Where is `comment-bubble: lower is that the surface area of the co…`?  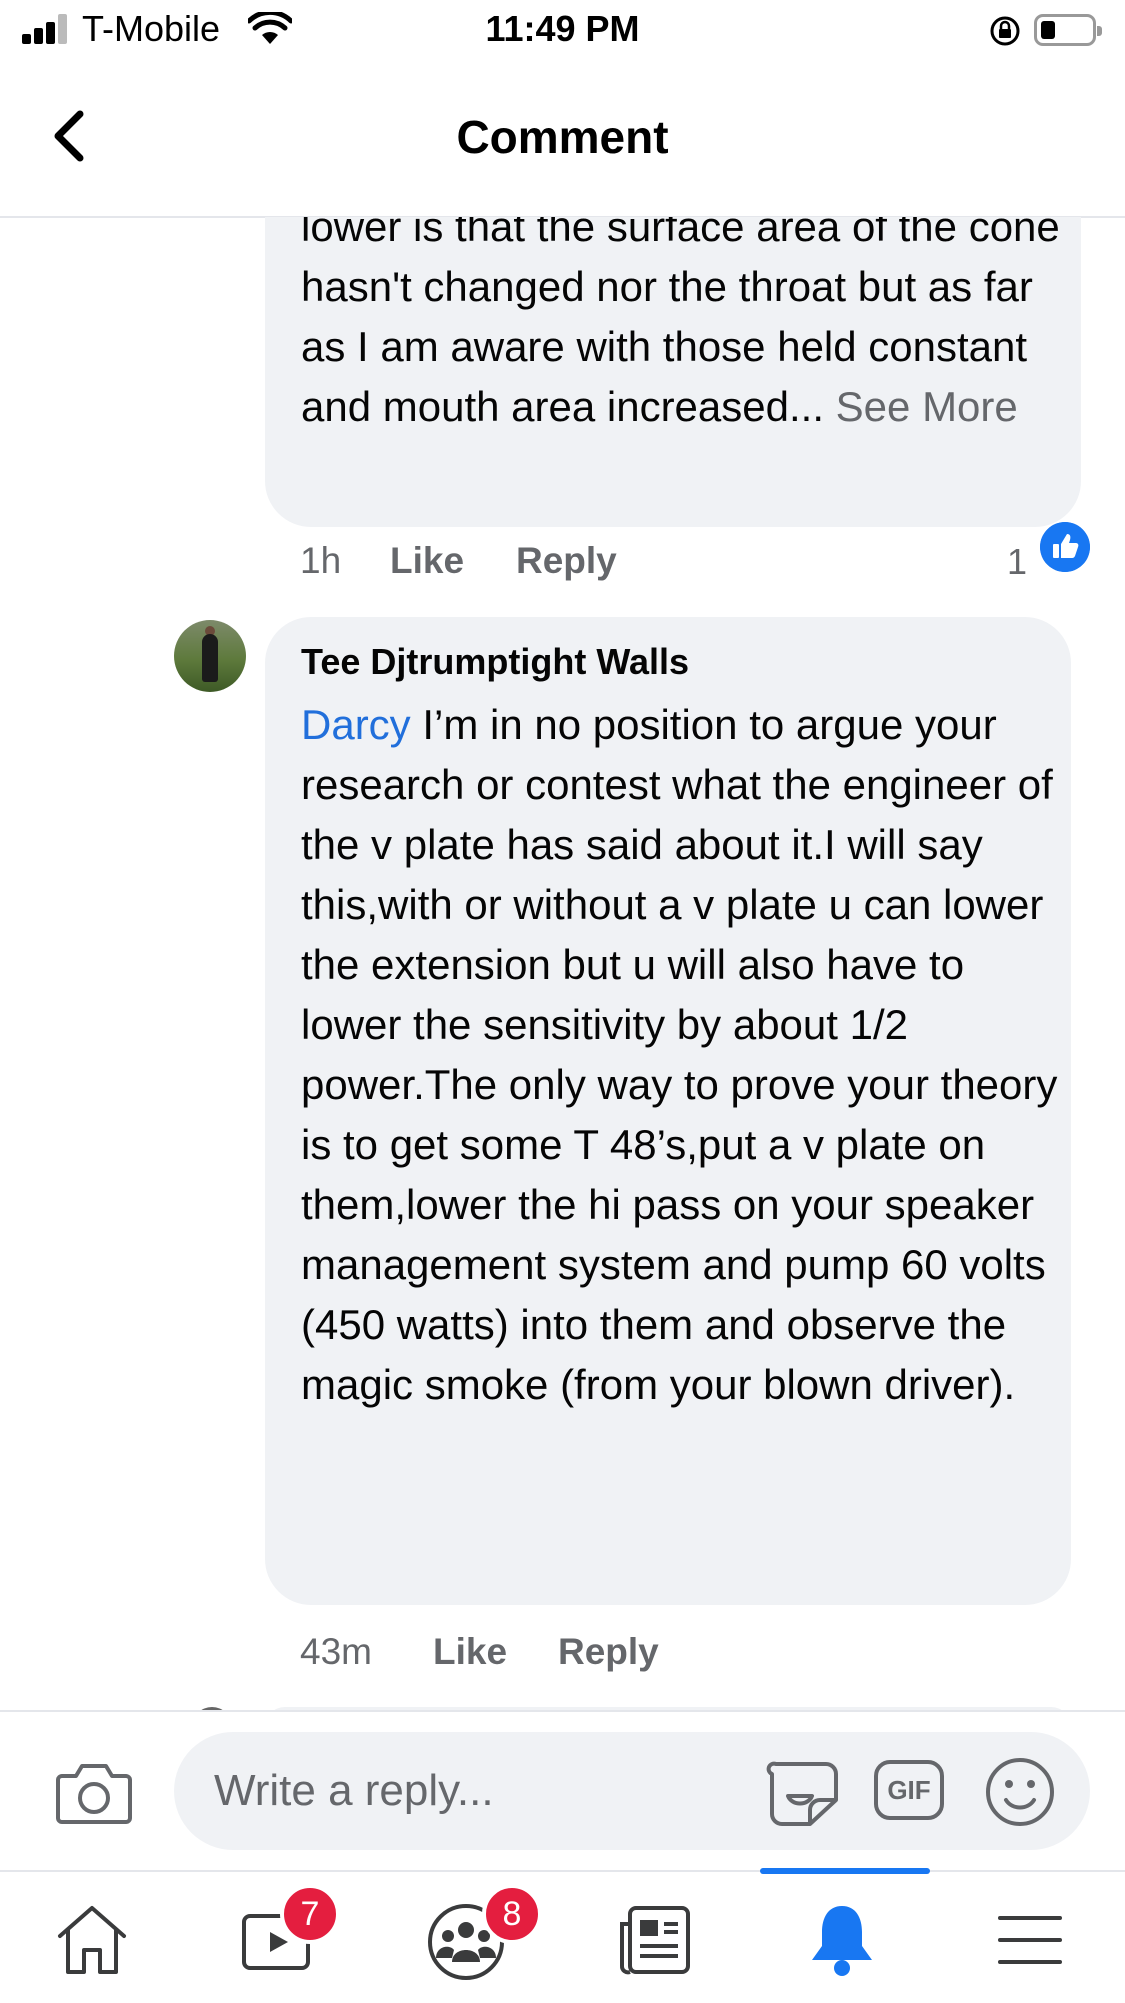
comment-bubble: lower is that the surface area of the co… is located at coordinates (673, 372).